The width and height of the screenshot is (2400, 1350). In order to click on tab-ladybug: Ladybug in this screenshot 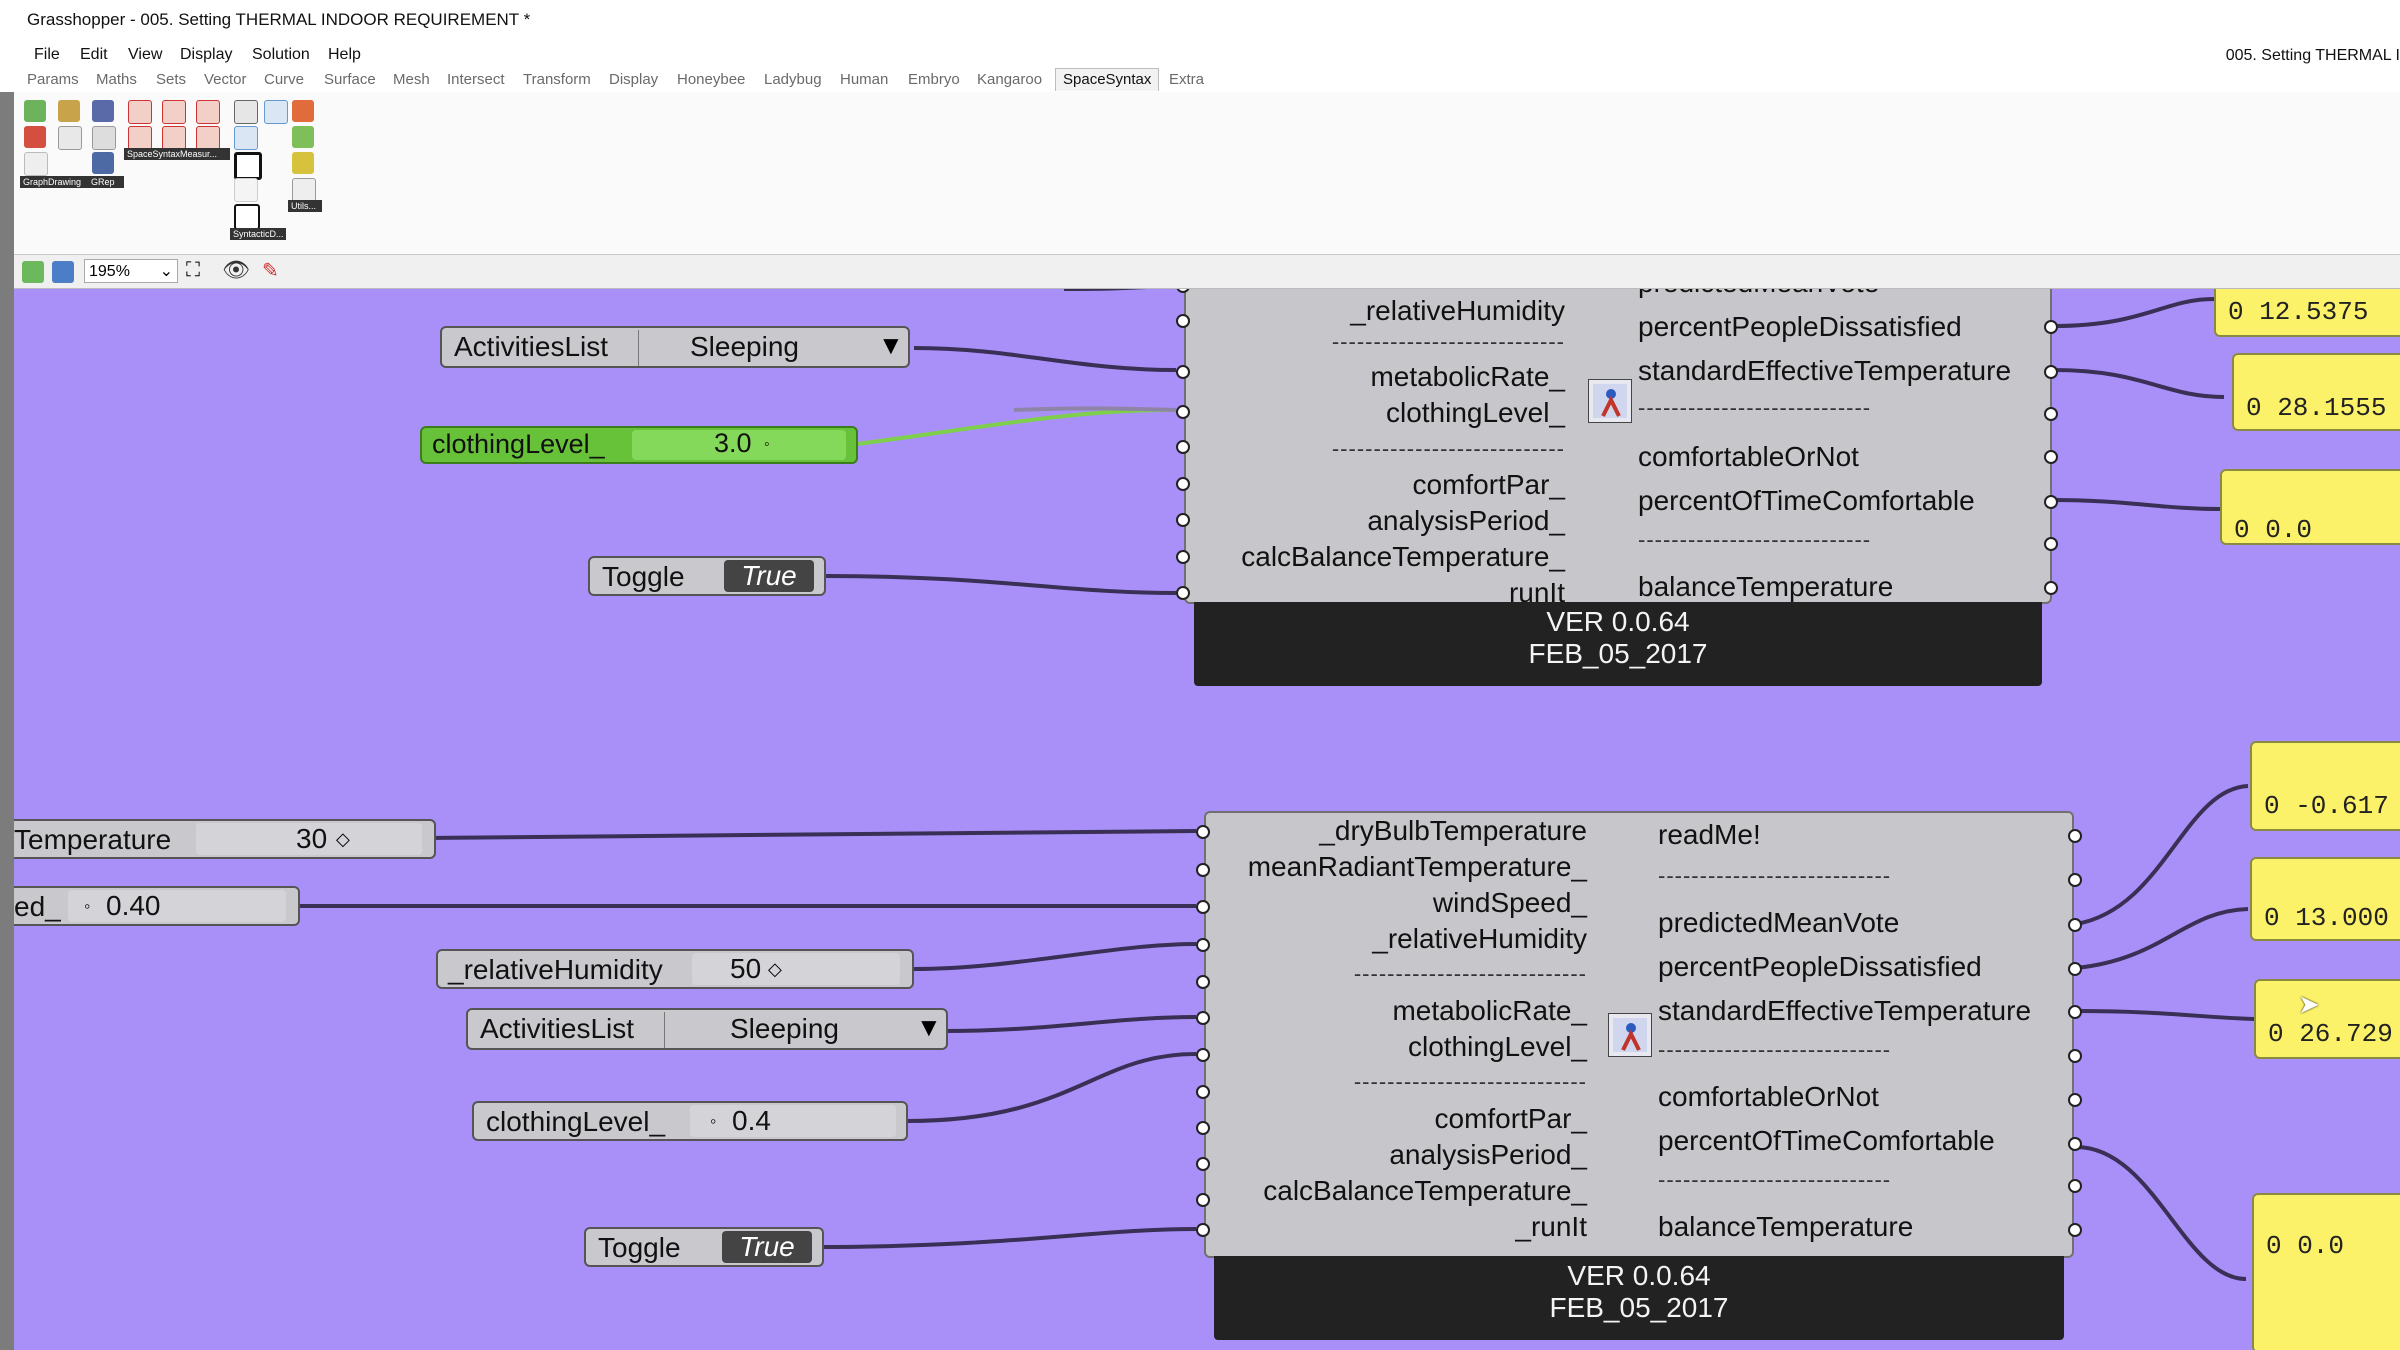, I will do `click(793, 79)`.